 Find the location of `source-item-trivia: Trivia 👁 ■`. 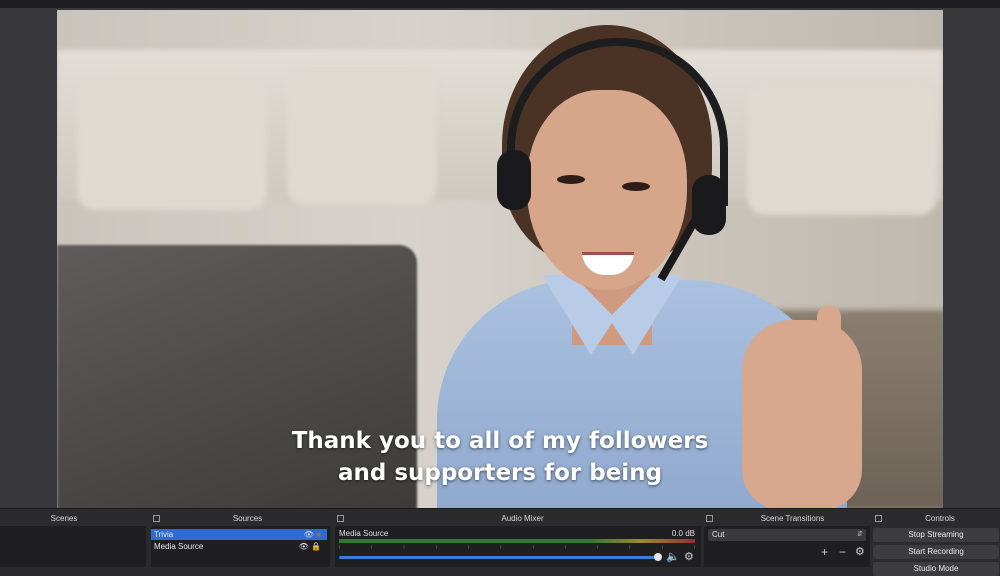

source-item-trivia: Trivia 👁 ■ is located at coordinates (239, 534).